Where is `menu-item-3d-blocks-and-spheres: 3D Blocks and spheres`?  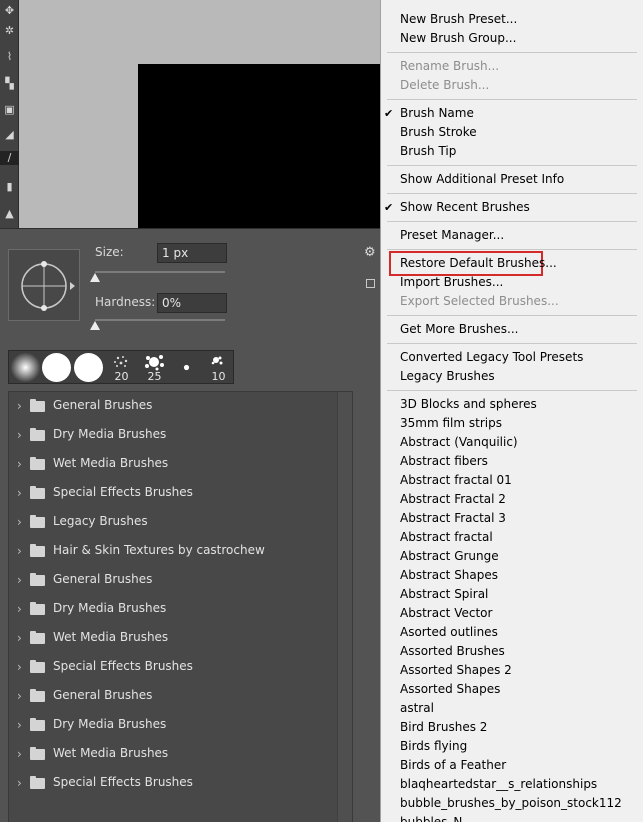
menu-item-3d-blocks-and-spheres: 3D Blocks and spheres is located at coordinates (468, 404).